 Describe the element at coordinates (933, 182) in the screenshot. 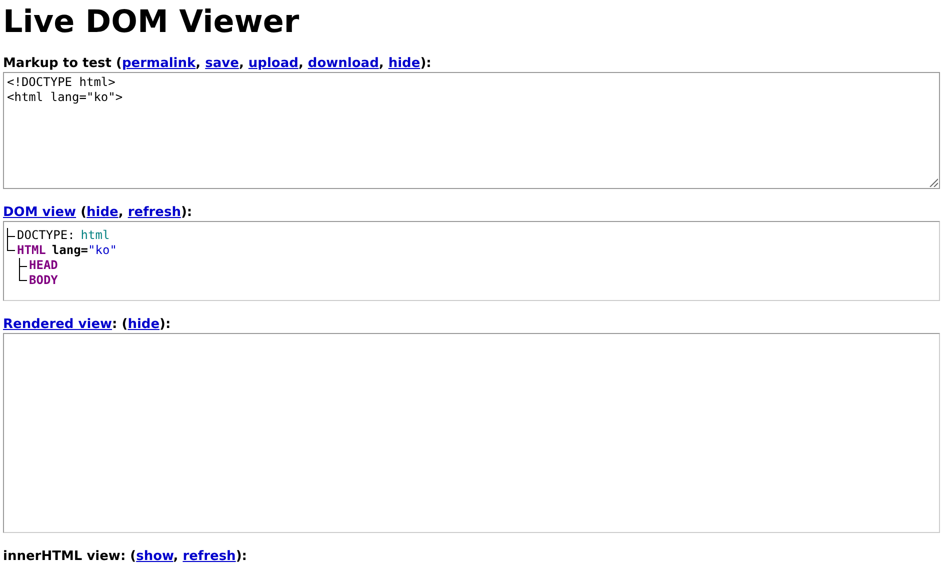

I see `resize-grip-icon` at that location.